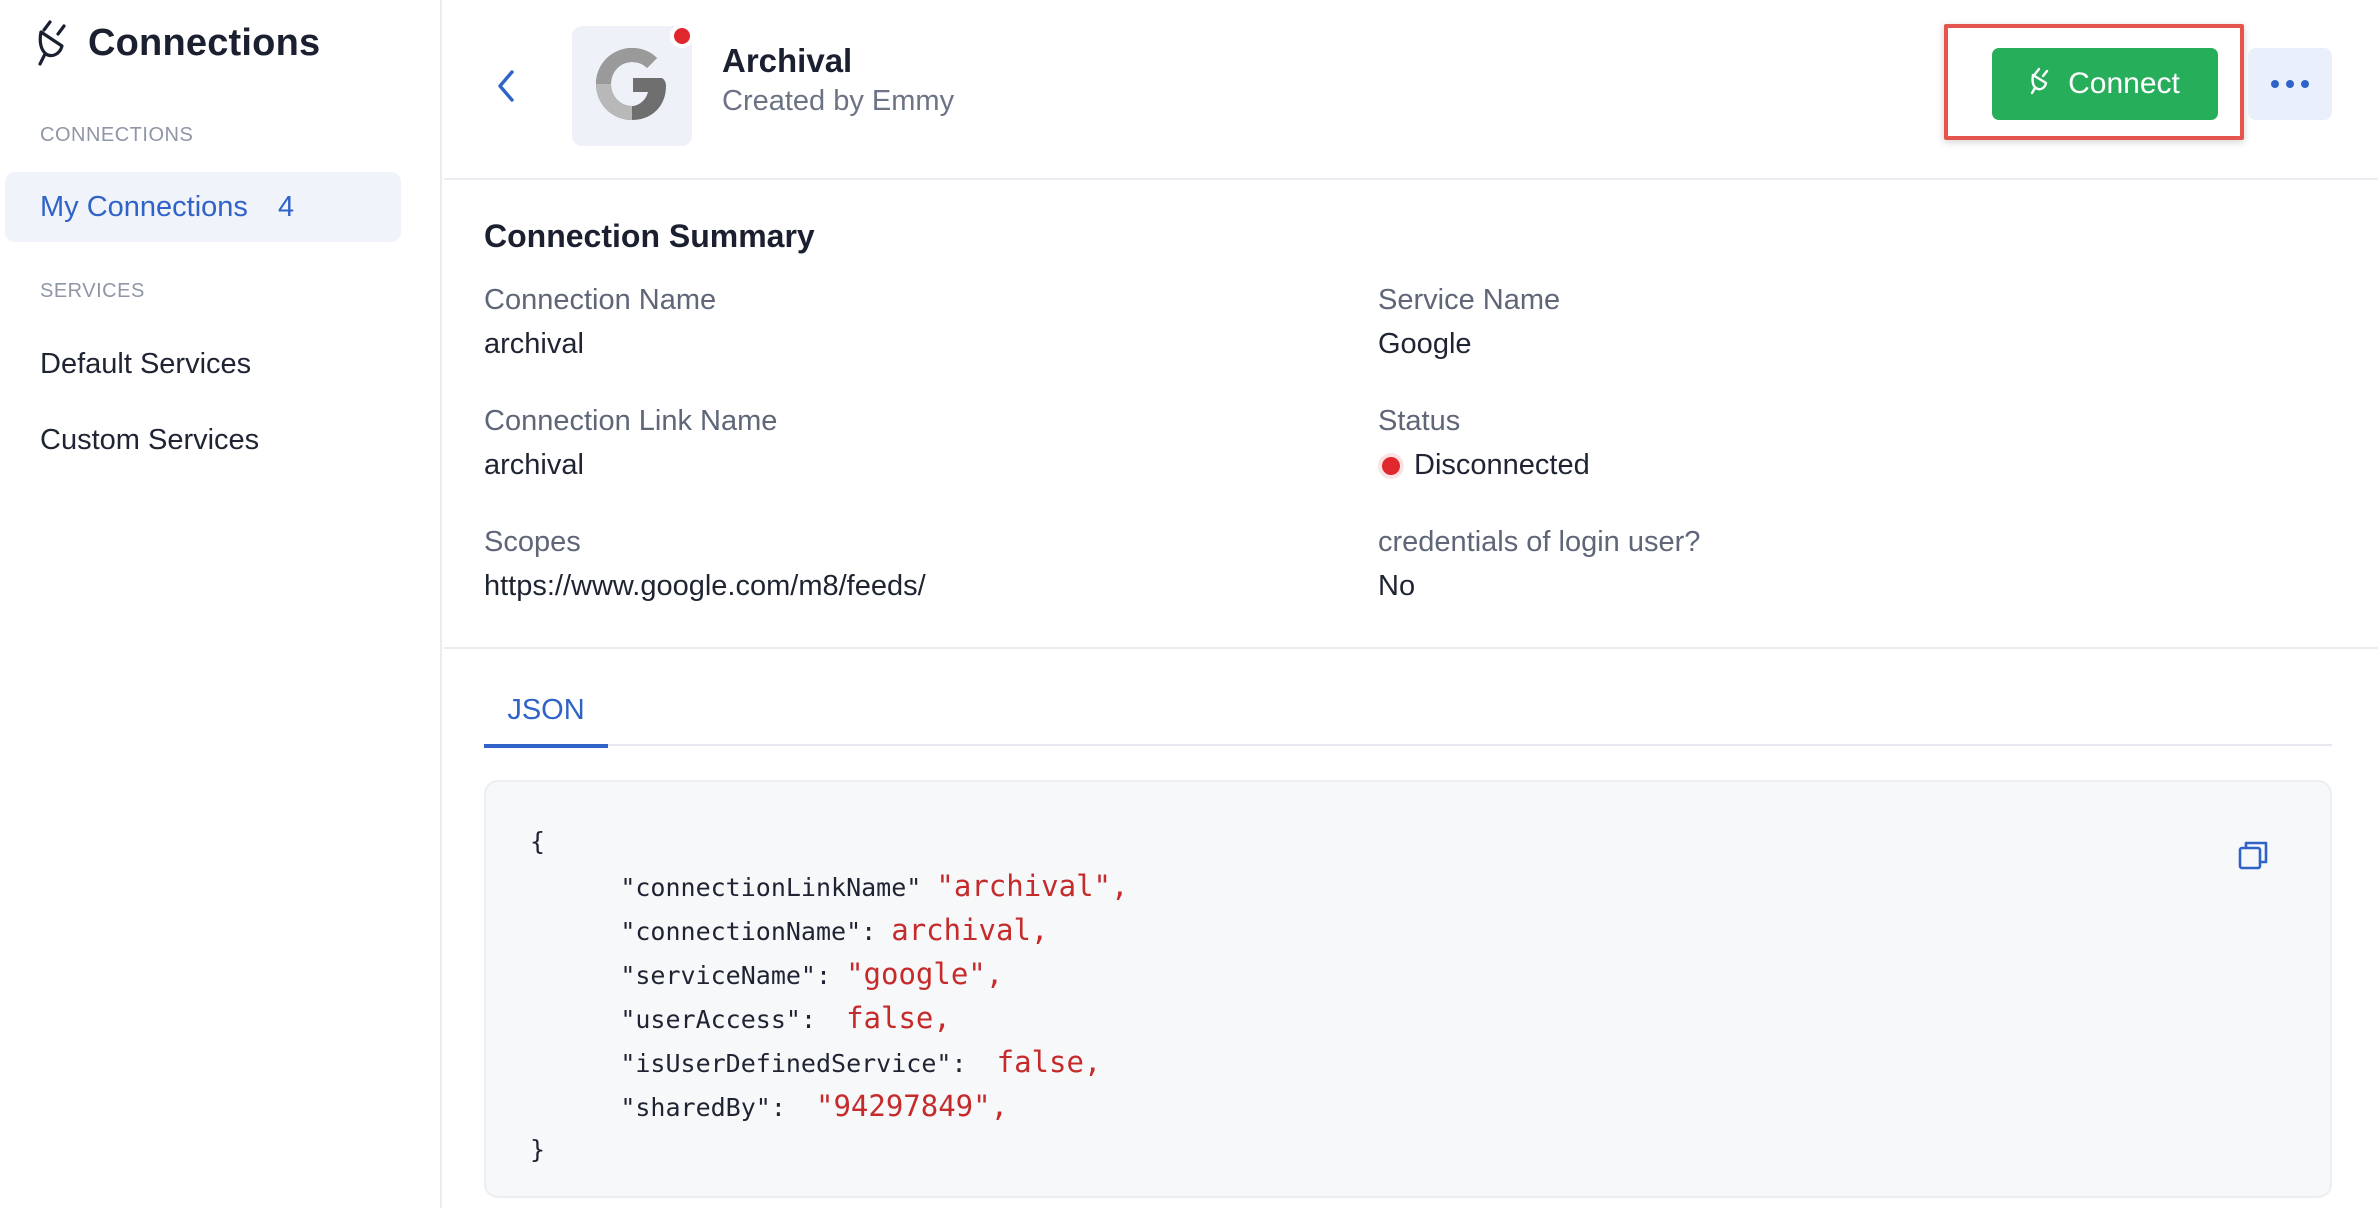 Image resolution: width=2378 pixels, height=1208 pixels. What do you see at coordinates (144, 206) in the screenshot?
I see `sidebar-item-label: My Connections` at bounding box center [144, 206].